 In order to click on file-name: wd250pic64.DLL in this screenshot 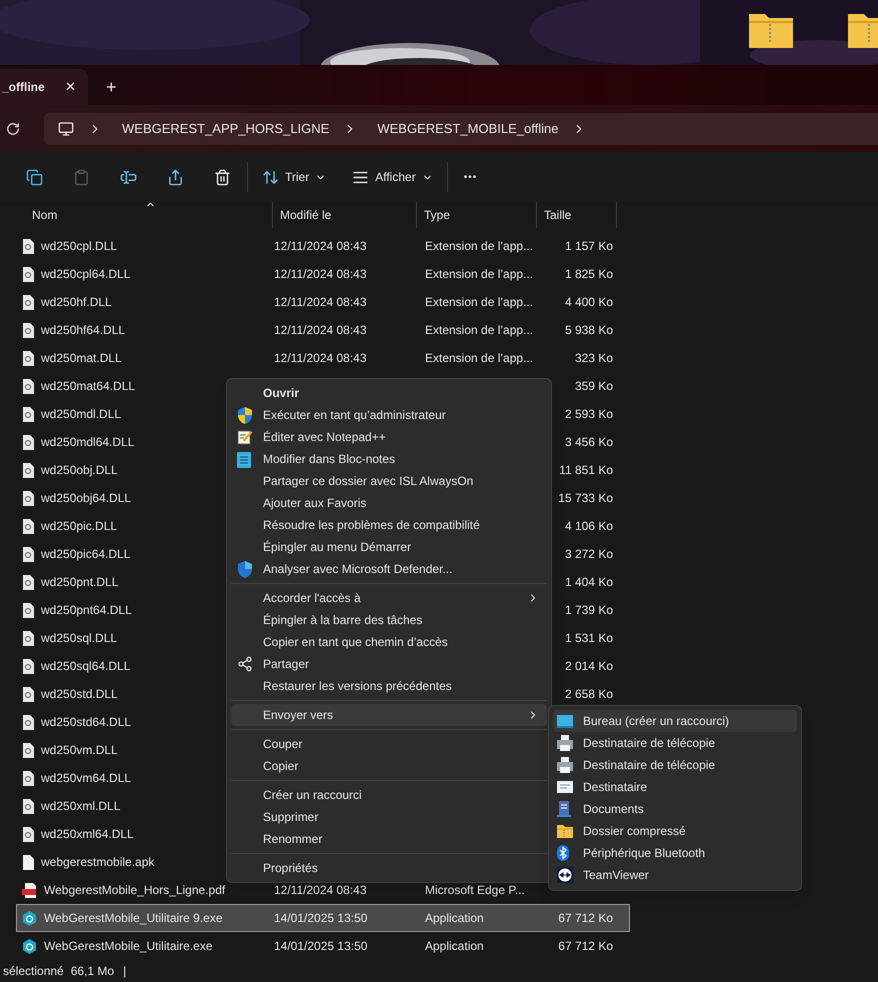, I will do `click(85, 554)`.